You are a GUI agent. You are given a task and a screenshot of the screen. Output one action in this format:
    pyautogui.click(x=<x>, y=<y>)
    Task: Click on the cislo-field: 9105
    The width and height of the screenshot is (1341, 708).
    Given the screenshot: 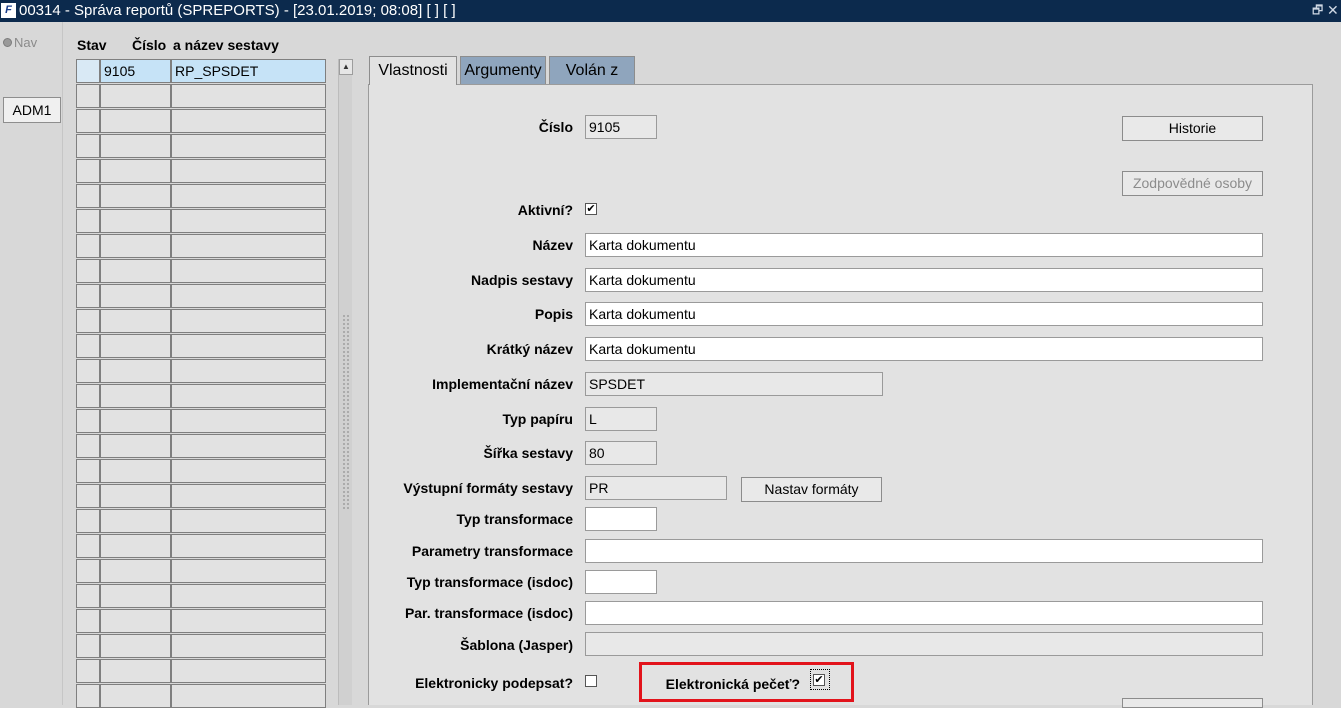 What is the action you would take?
    pyautogui.click(x=621, y=127)
    